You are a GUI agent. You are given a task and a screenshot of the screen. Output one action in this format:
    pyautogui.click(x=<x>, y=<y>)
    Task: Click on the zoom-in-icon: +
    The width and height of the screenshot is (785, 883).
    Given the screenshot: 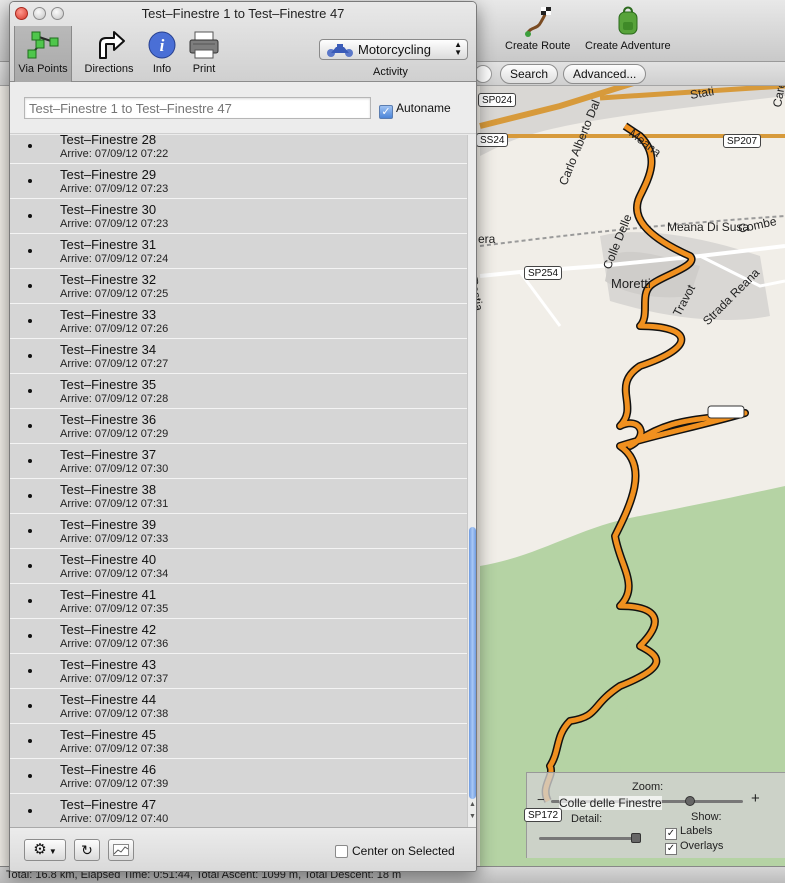 What is the action you would take?
    pyautogui.click(x=755, y=798)
    